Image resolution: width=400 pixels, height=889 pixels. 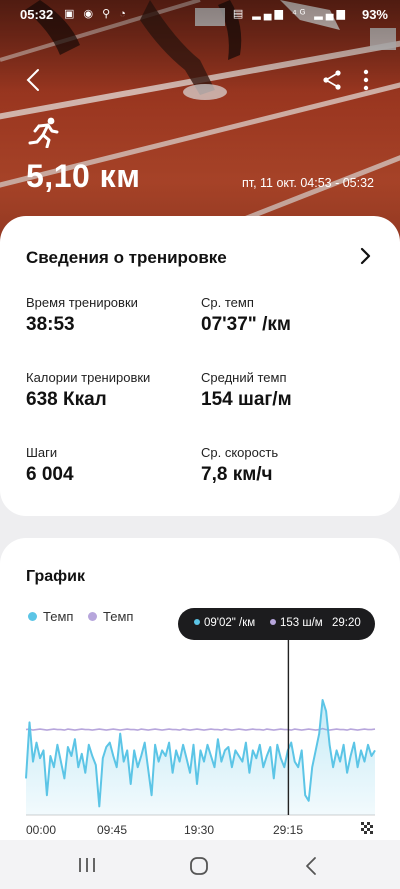 What do you see at coordinates (87, 865) in the screenshot?
I see `recent-apps-icon` at bounding box center [87, 865].